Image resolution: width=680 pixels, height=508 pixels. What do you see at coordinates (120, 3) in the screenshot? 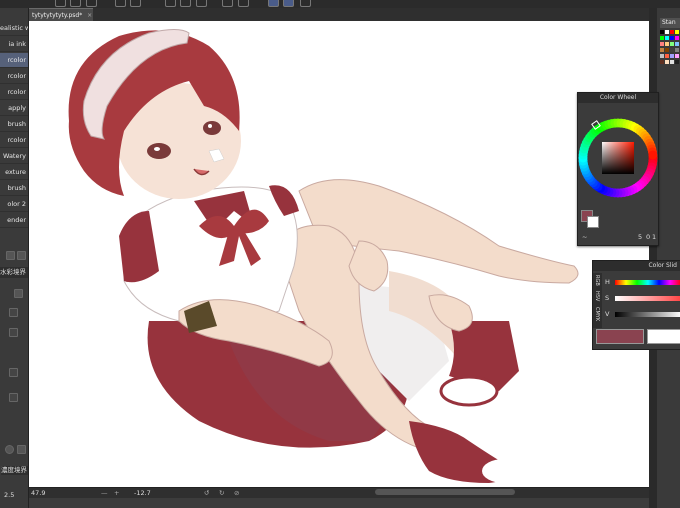
I see `undo-icon` at bounding box center [120, 3].